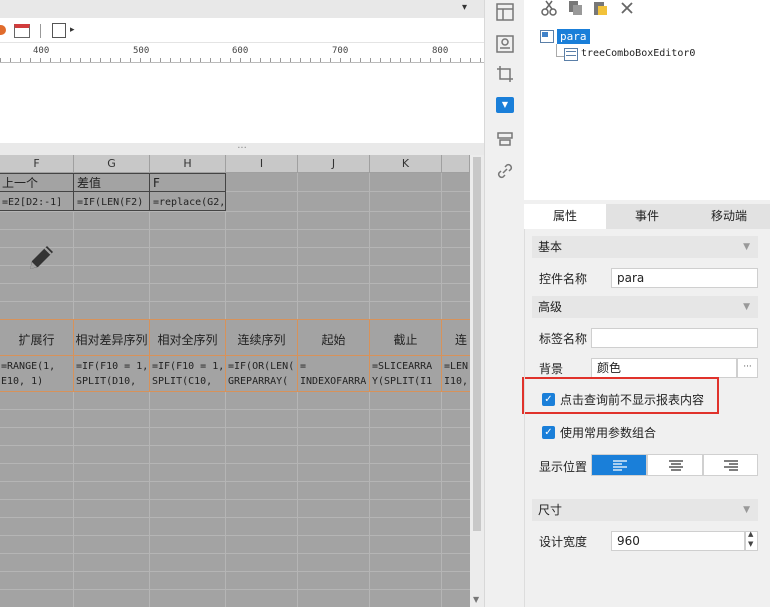 The width and height of the screenshot is (770, 607). I want to click on display-position-label: 显示位置, so click(563, 467).